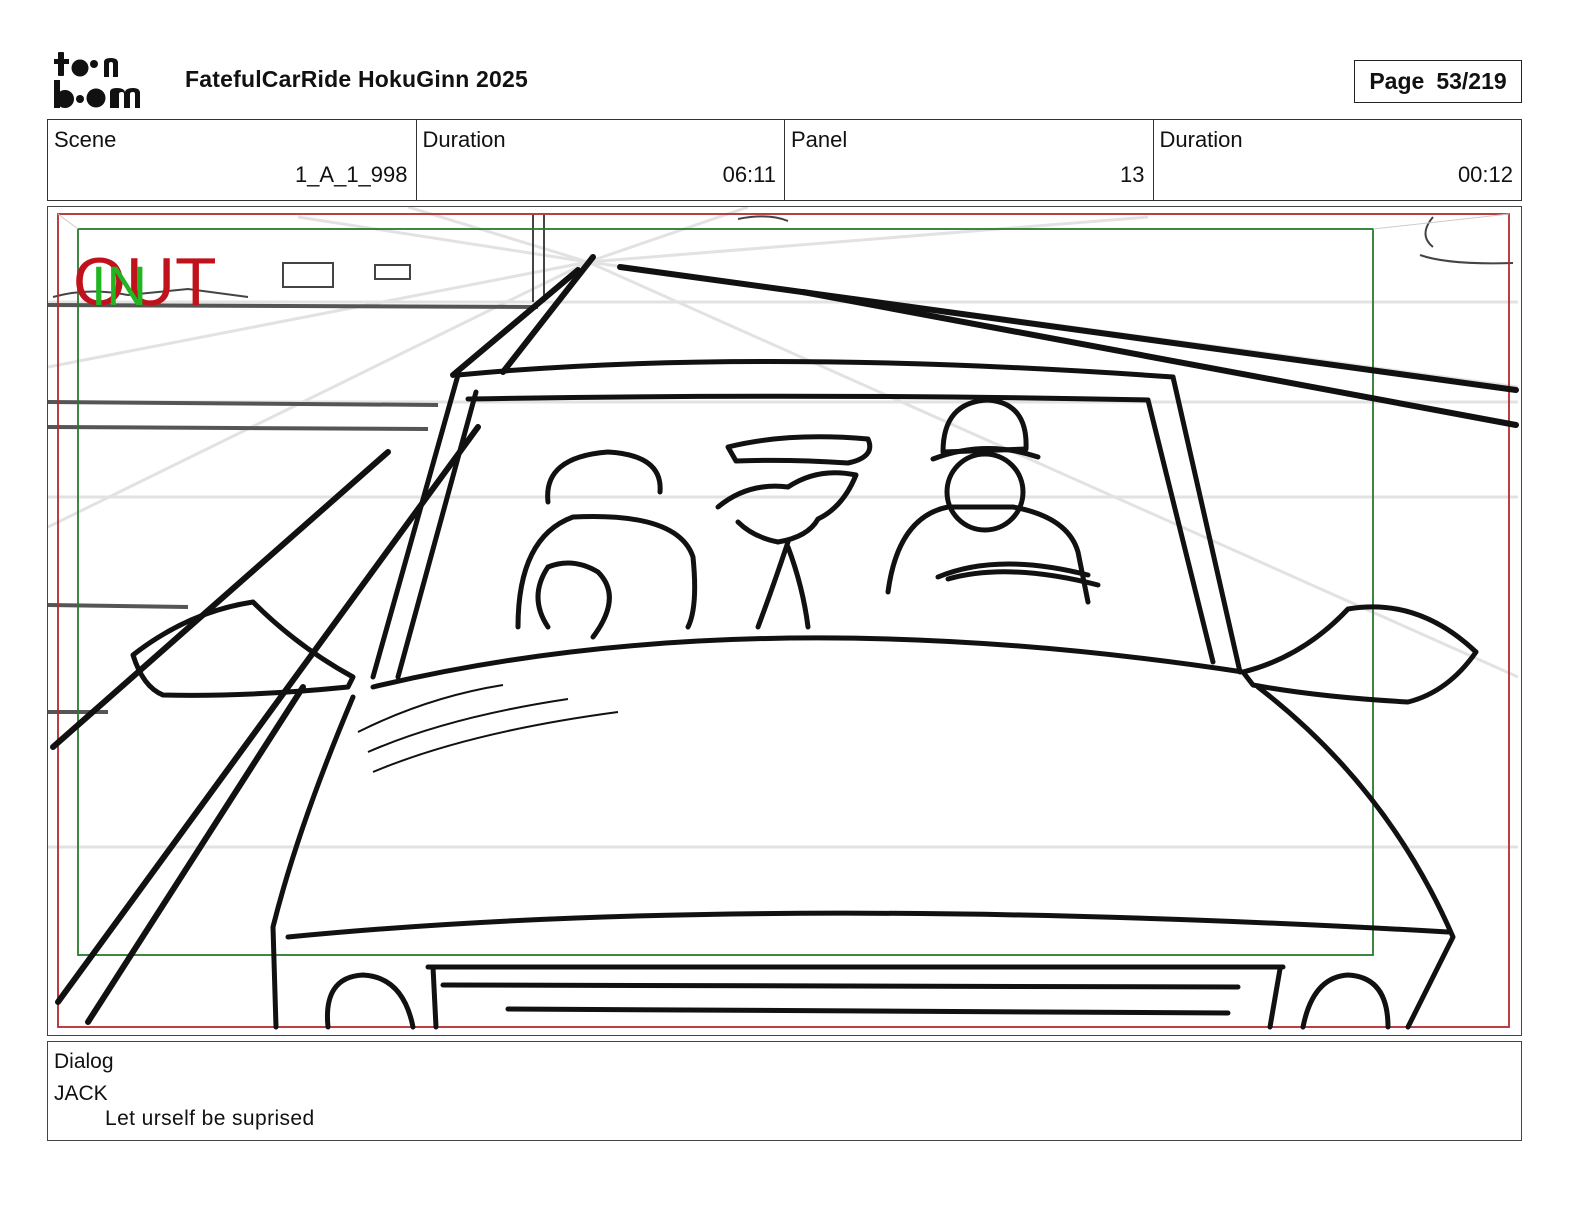 This screenshot has height=1224, width=1584. Describe the element at coordinates (1471, 81) in the screenshot. I see `page-number: 53/219` at that location.